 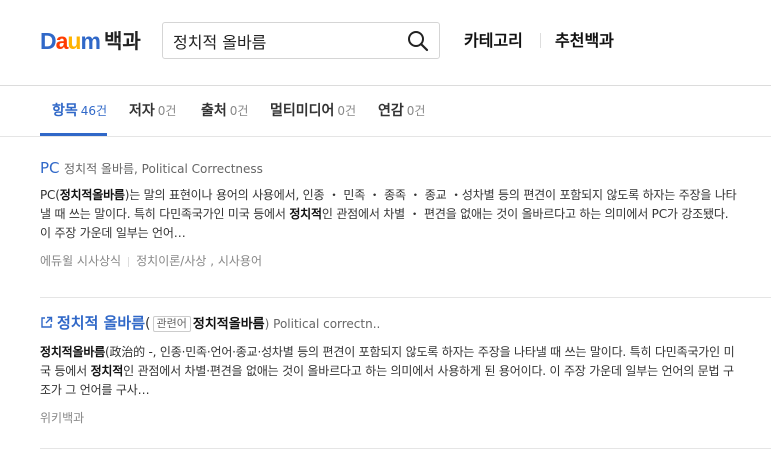 What do you see at coordinates (48, 41) in the screenshot?
I see `logo-letter-d: D` at bounding box center [48, 41].